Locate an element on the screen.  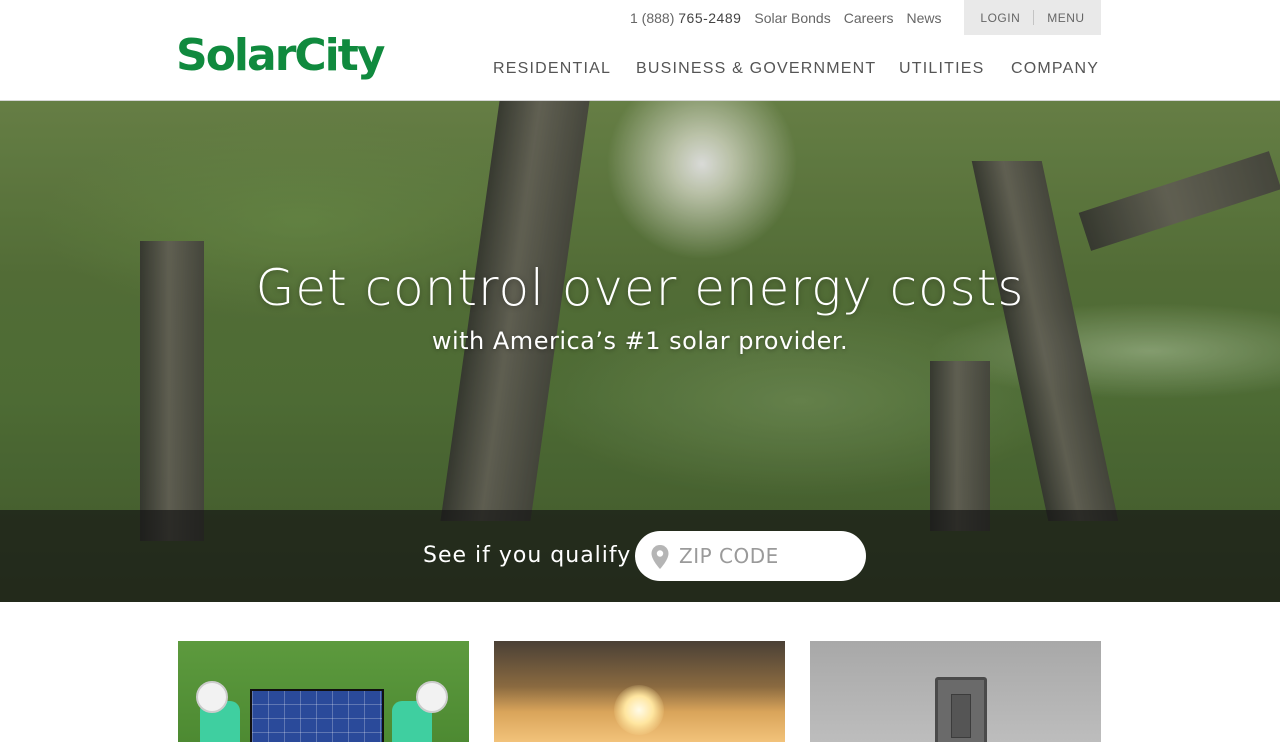
login-button: LOGIN is located at coordinates (1000, 18).